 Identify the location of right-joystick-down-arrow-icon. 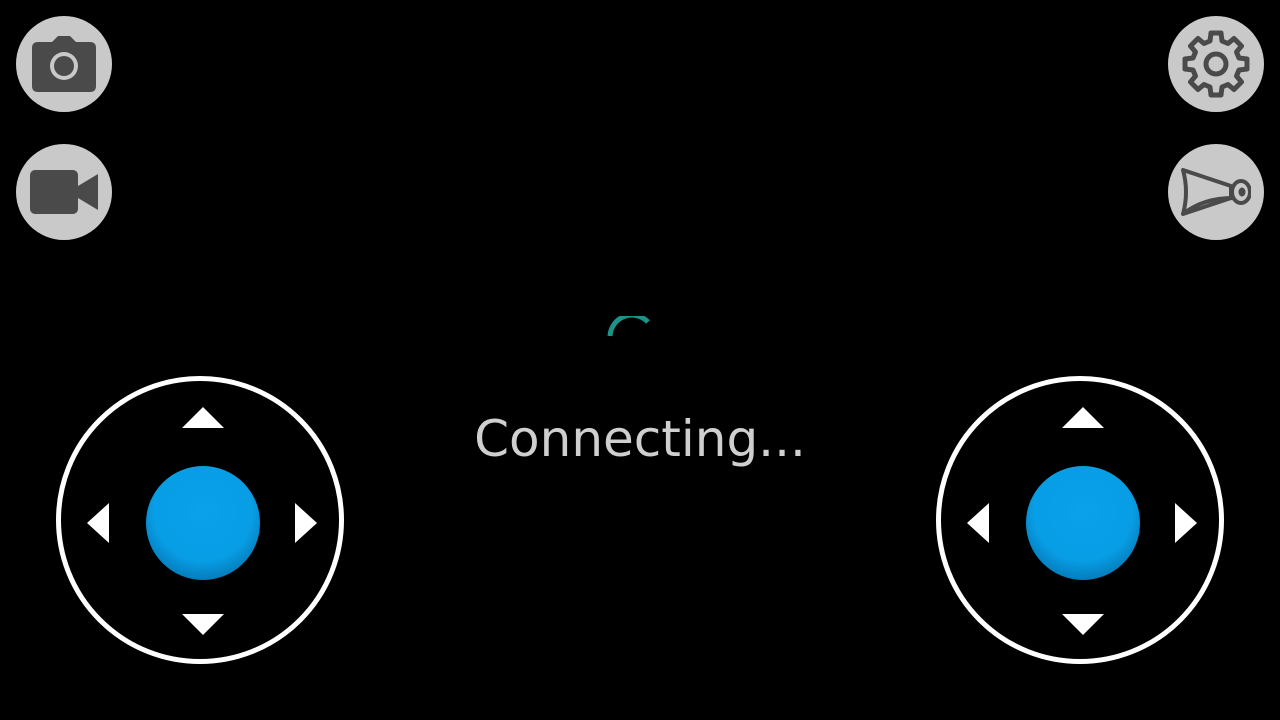
(1083, 624).